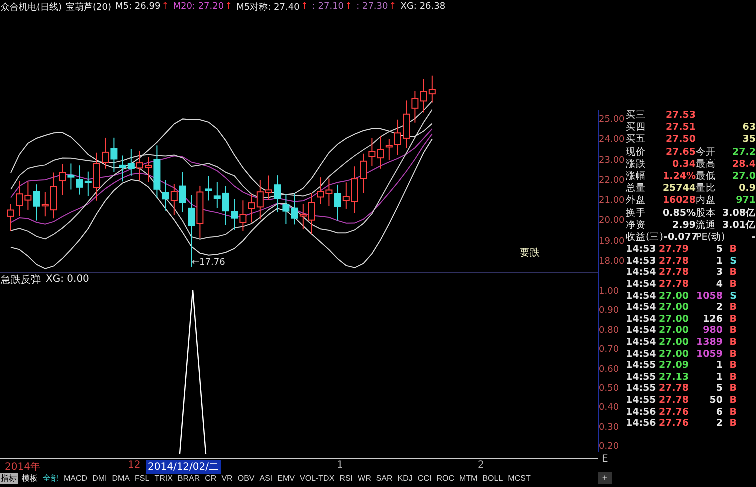 The width and height of the screenshot is (756, 487). What do you see at coordinates (641, 250) in the screenshot?
I see `trade-time: 14:53` at bounding box center [641, 250].